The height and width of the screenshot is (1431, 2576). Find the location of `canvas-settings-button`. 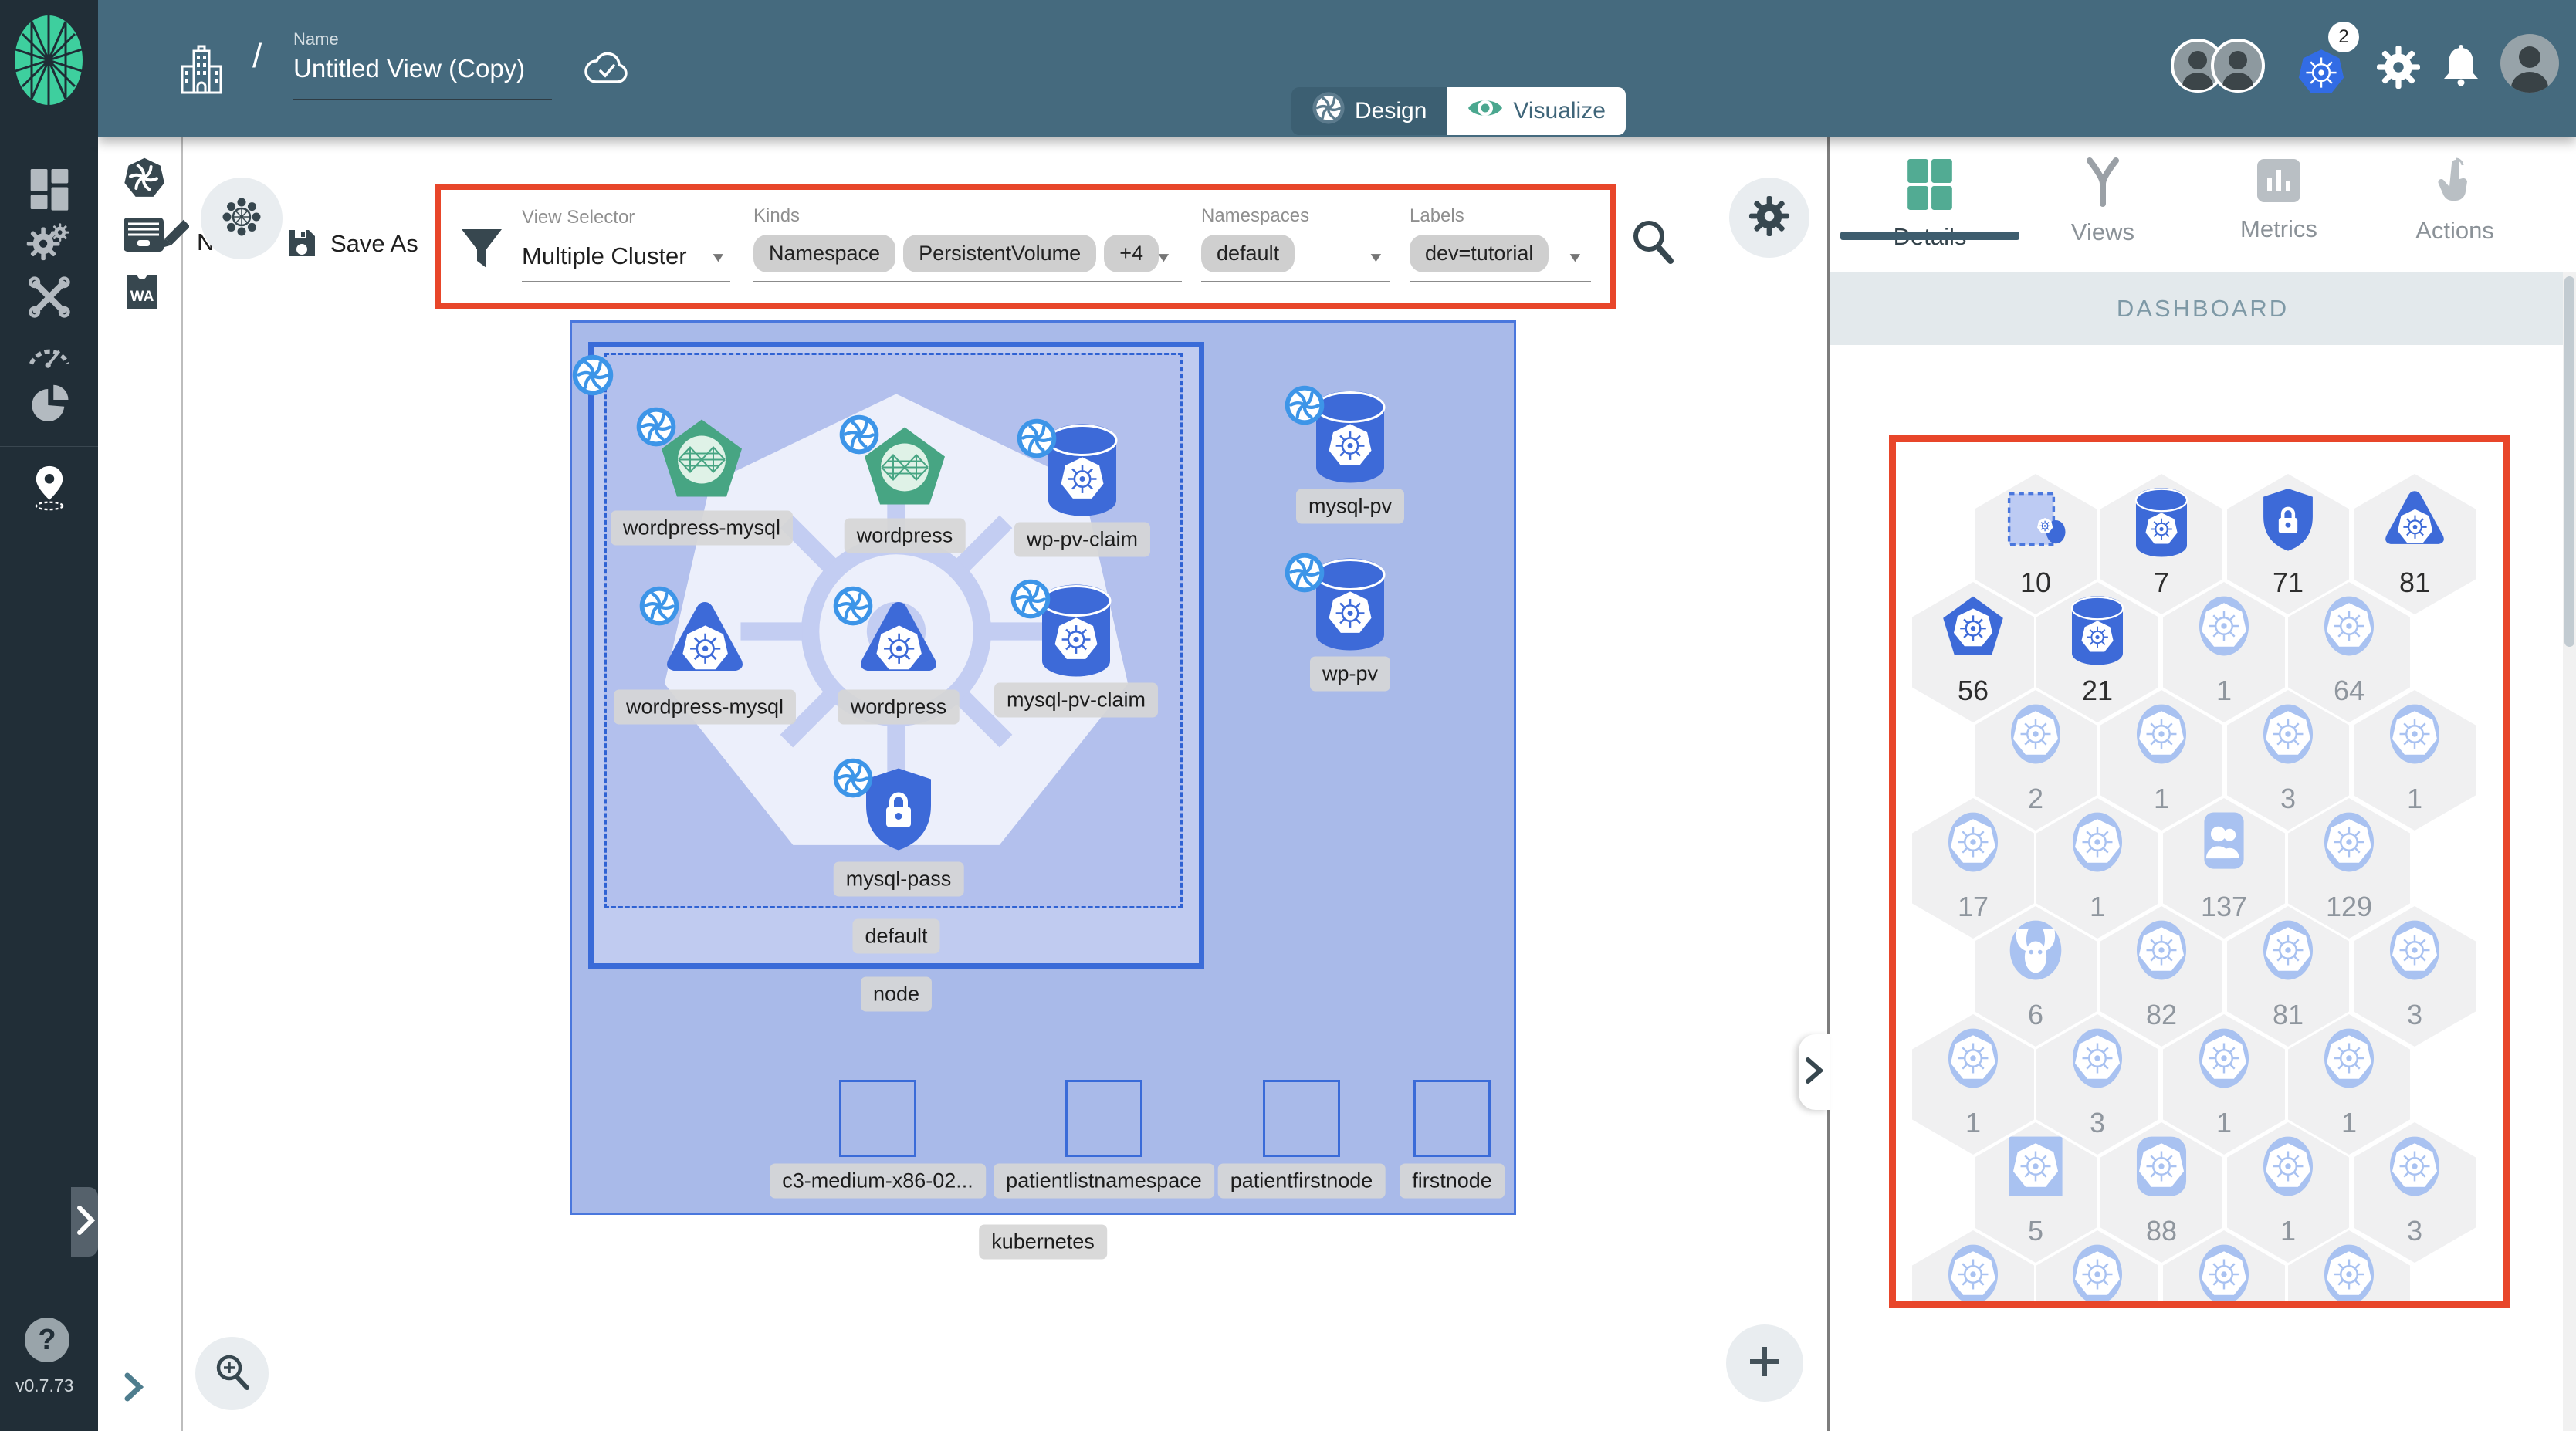

canvas-settings-button is located at coordinates (1769, 218).